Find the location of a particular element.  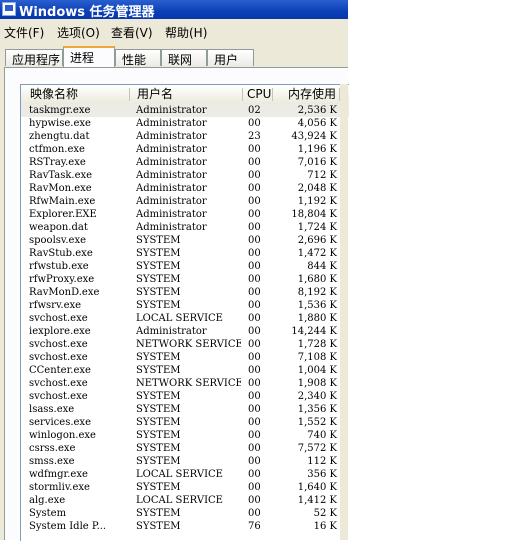

process-memory: 1,552 K is located at coordinates (317, 422).